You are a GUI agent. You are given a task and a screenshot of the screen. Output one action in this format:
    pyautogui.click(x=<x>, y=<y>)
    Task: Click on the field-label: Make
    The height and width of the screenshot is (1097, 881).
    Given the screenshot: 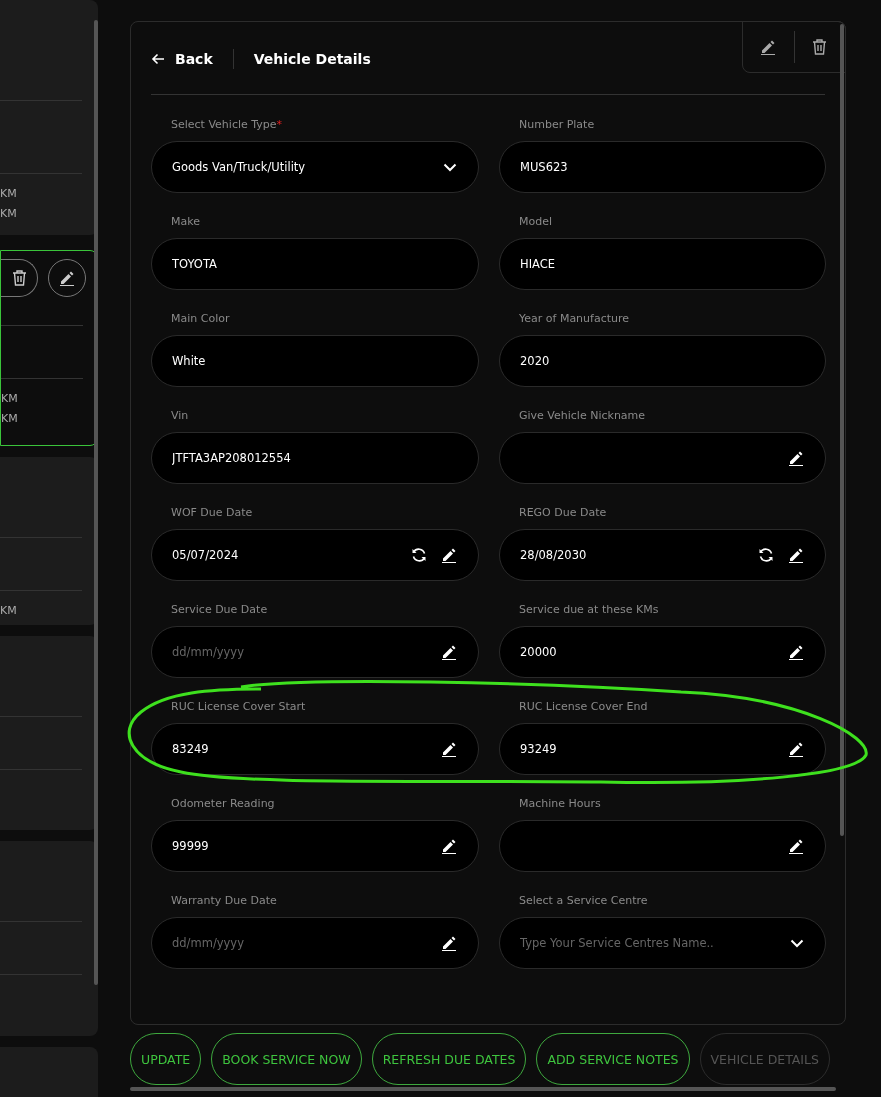 What is the action you would take?
    pyautogui.click(x=185, y=222)
    